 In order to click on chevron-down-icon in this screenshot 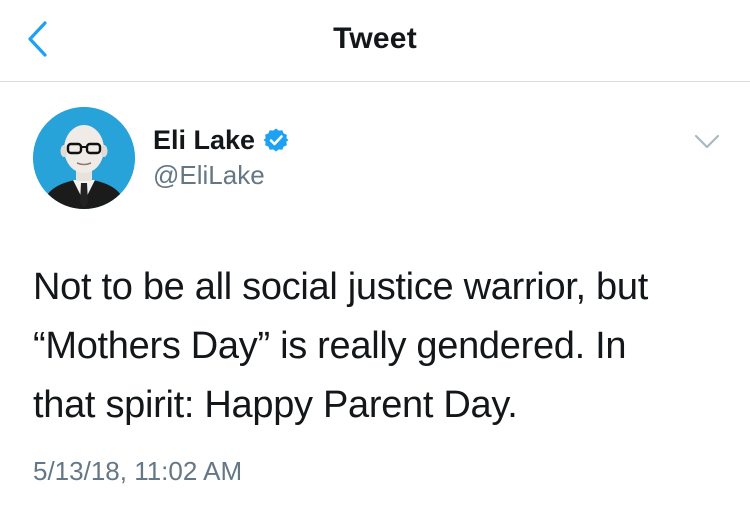, I will do `click(707, 141)`.